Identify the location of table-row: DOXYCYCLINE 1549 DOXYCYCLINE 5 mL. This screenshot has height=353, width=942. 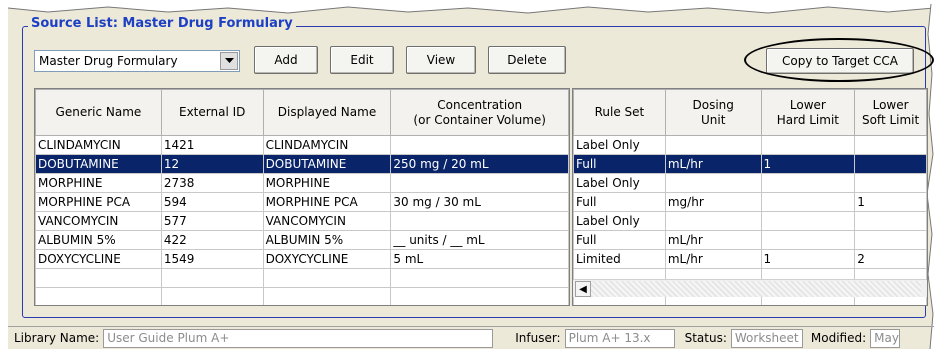
(302, 259).